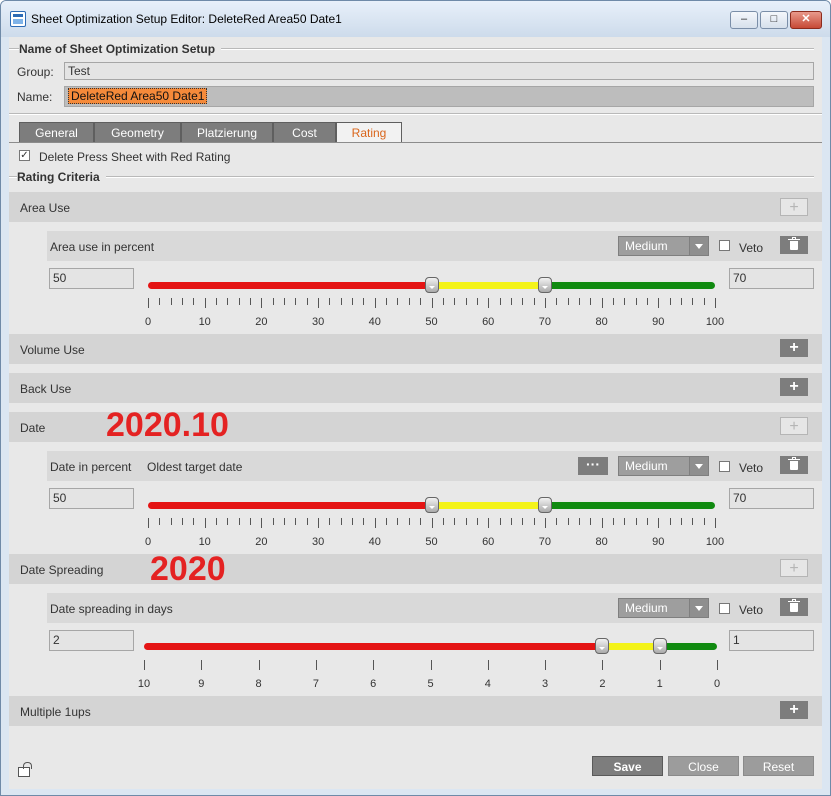 The width and height of the screenshot is (831, 796). What do you see at coordinates (717, 684) in the screenshot?
I see `tick-label: 0` at bounding box center [717, 684].